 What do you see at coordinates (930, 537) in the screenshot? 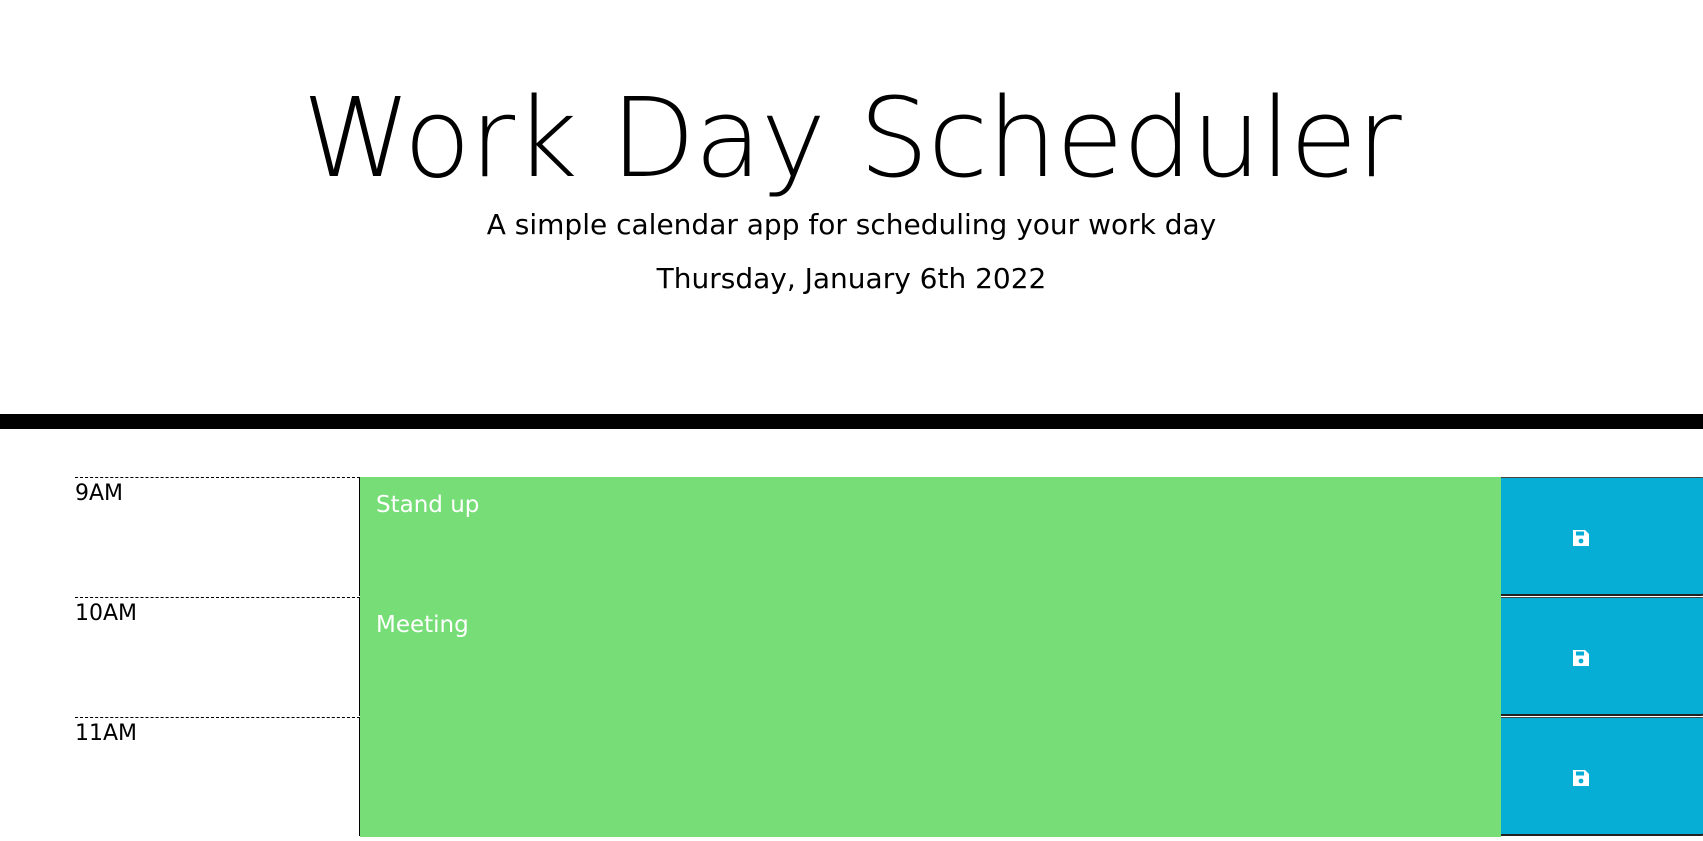
I see `event-description-input: Stand up` at bounding box center [930, 537].